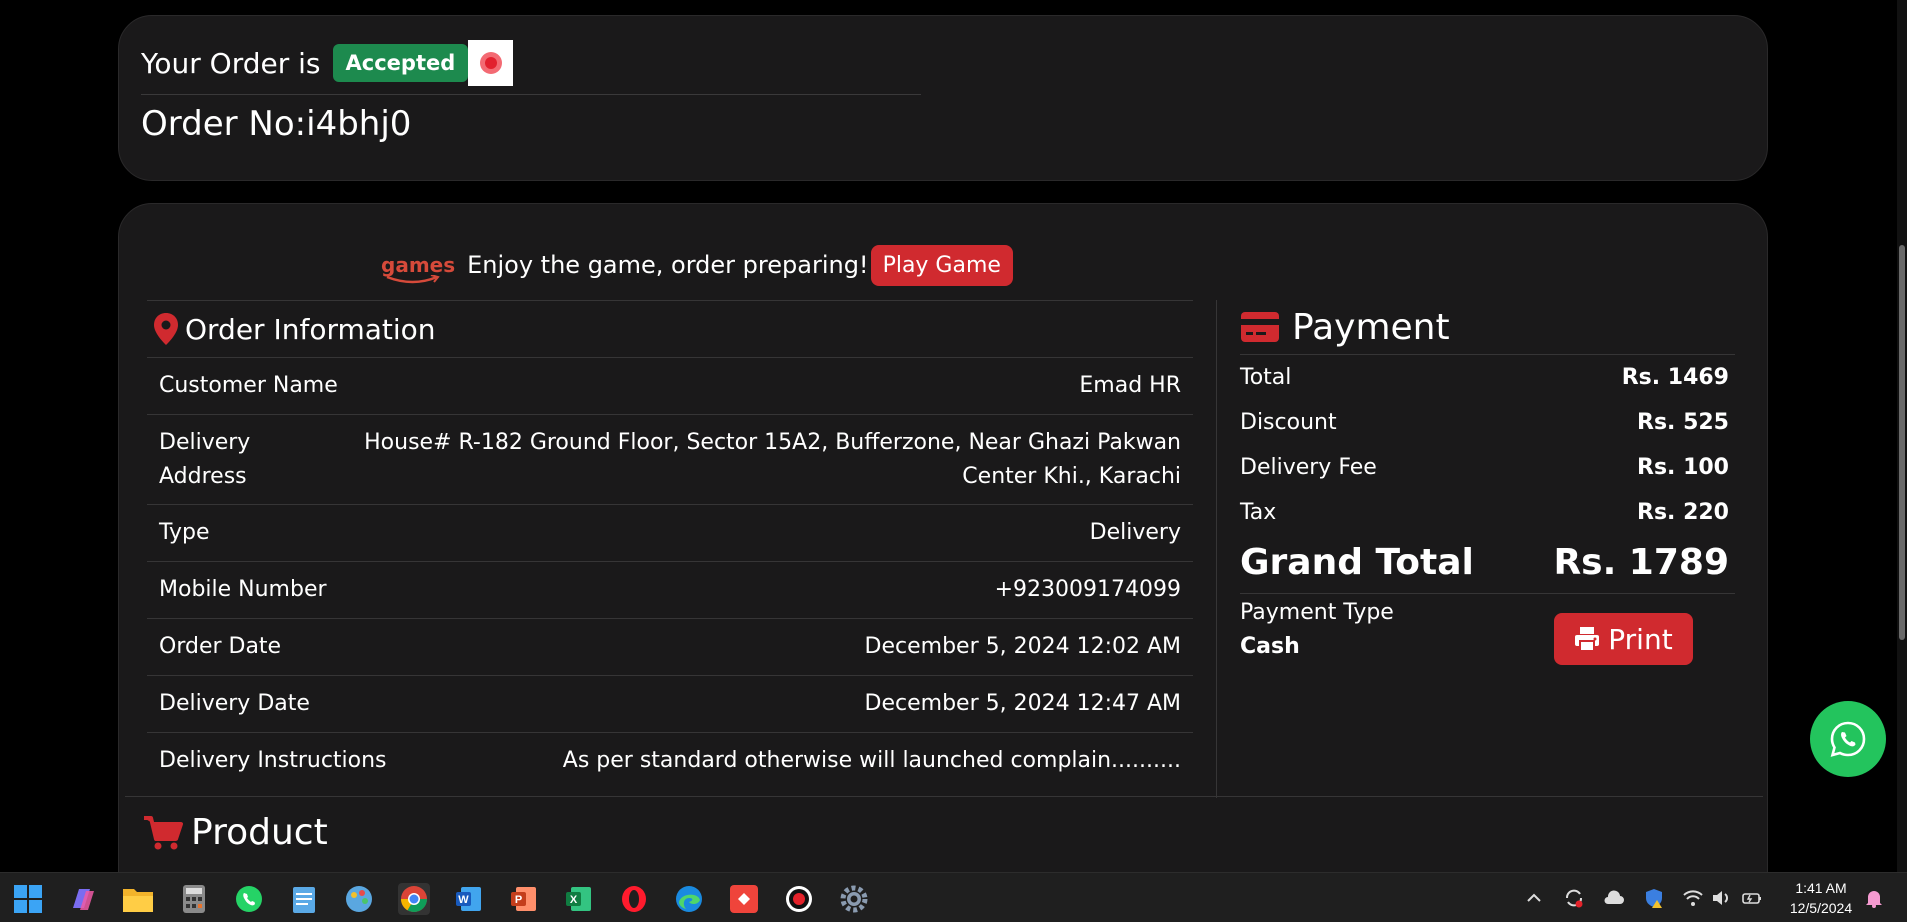 The height and width of the screenshot is (922, 1907). Describe the element at coordinates (327, 63) in the screenshot. I see `order-status-row: Your Order is Accepted` at that location.